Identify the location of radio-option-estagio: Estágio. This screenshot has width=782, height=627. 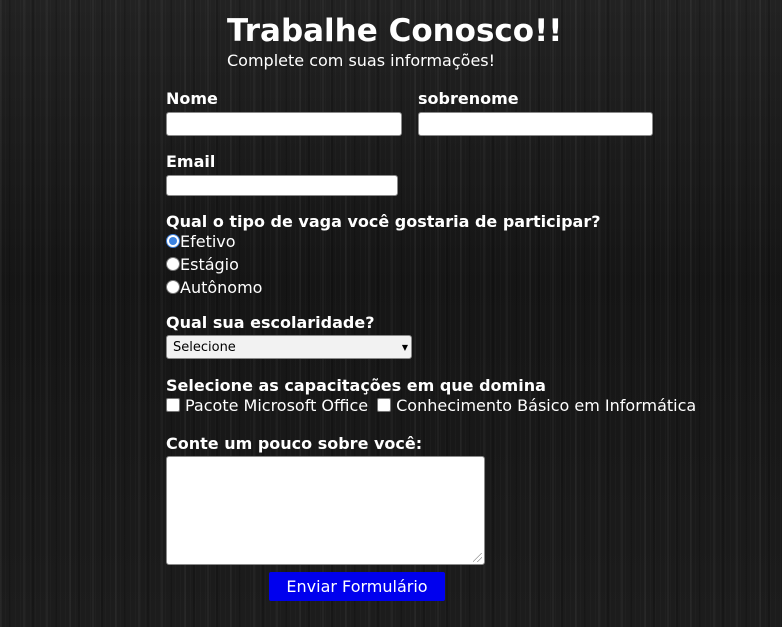
(202, 264).